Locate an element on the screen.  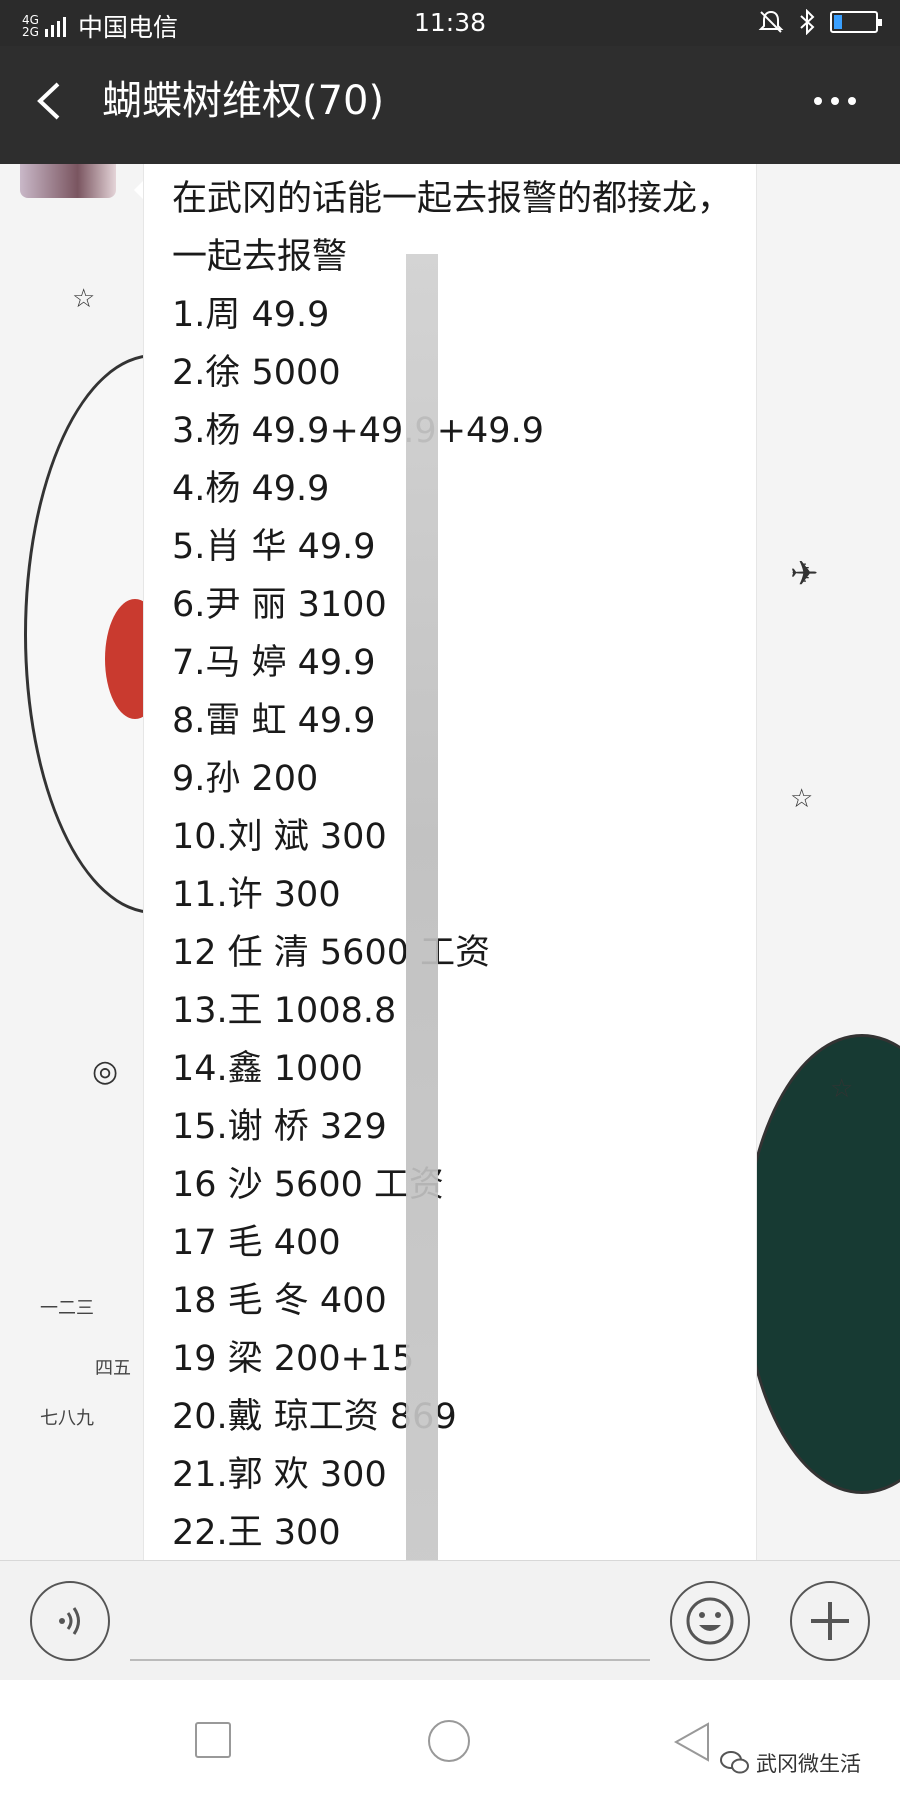
list-item: 14.鑫 1000 is located at coordinates (267, 1069).